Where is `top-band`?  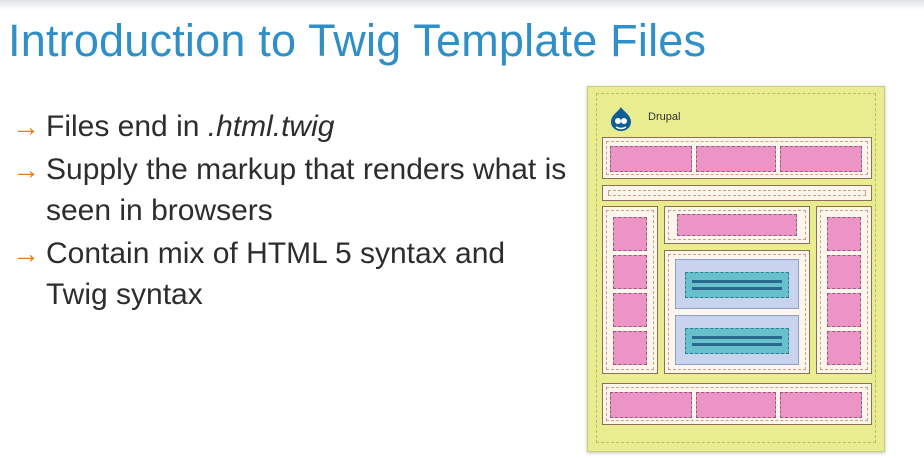 top-band is located at coordinates (462, 5).